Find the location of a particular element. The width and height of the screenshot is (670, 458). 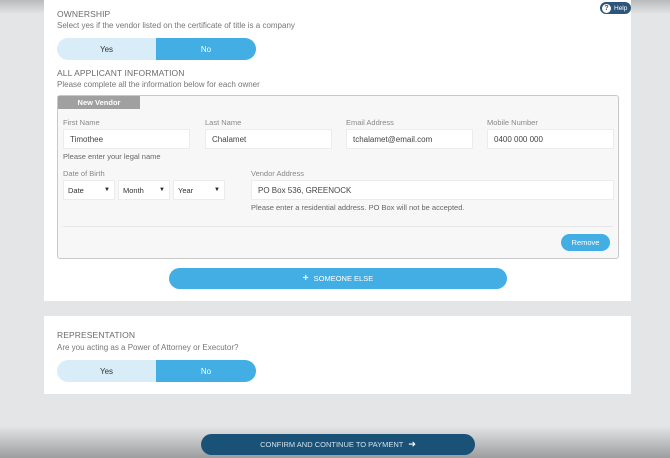

ownership-toggle: Yes No is located at coordinates (156, 49).